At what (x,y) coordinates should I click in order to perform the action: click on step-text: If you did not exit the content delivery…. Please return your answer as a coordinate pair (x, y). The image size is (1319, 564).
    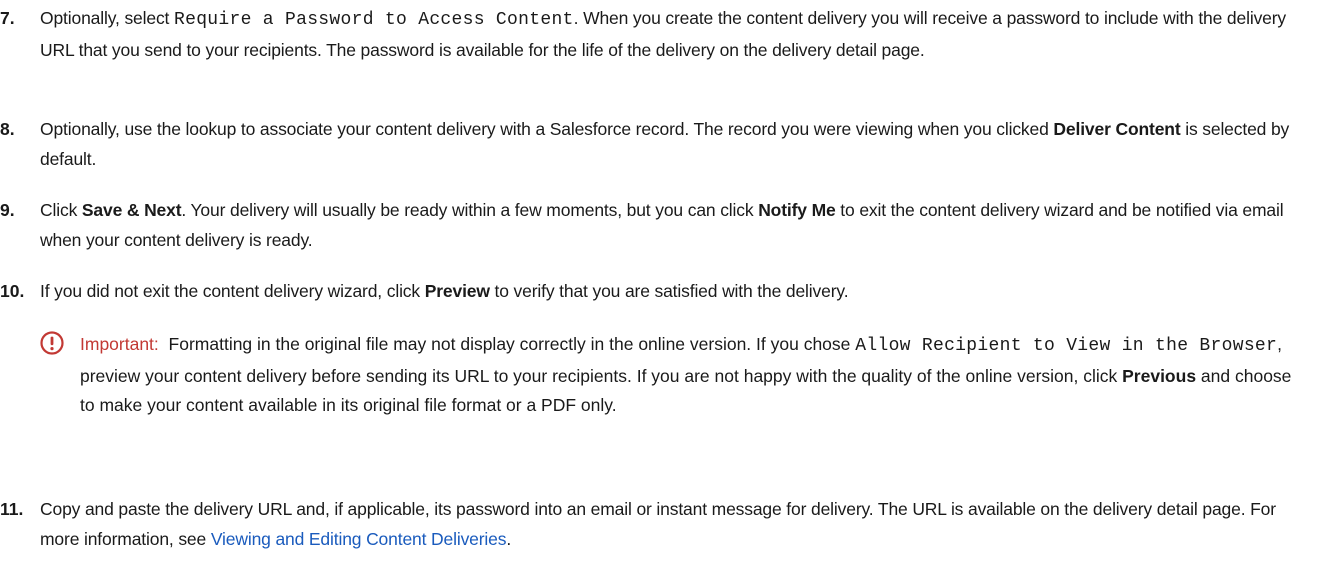
    Looking at the image, I should click on (655, 292).